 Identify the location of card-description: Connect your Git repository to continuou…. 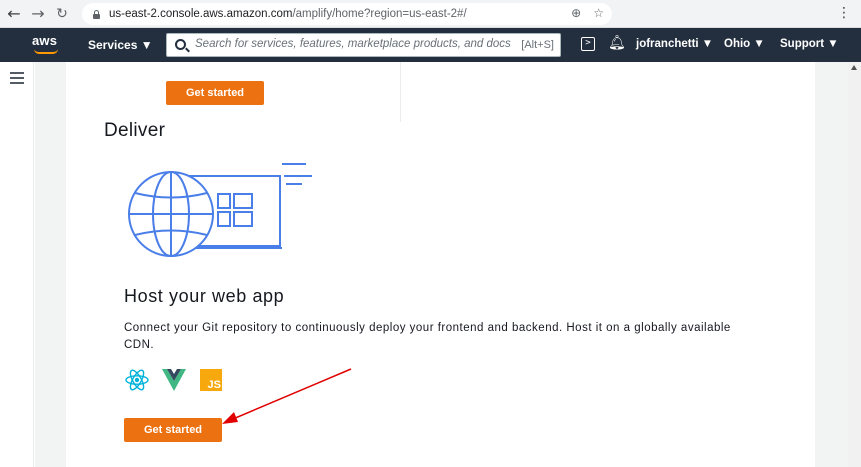
(427, 336).